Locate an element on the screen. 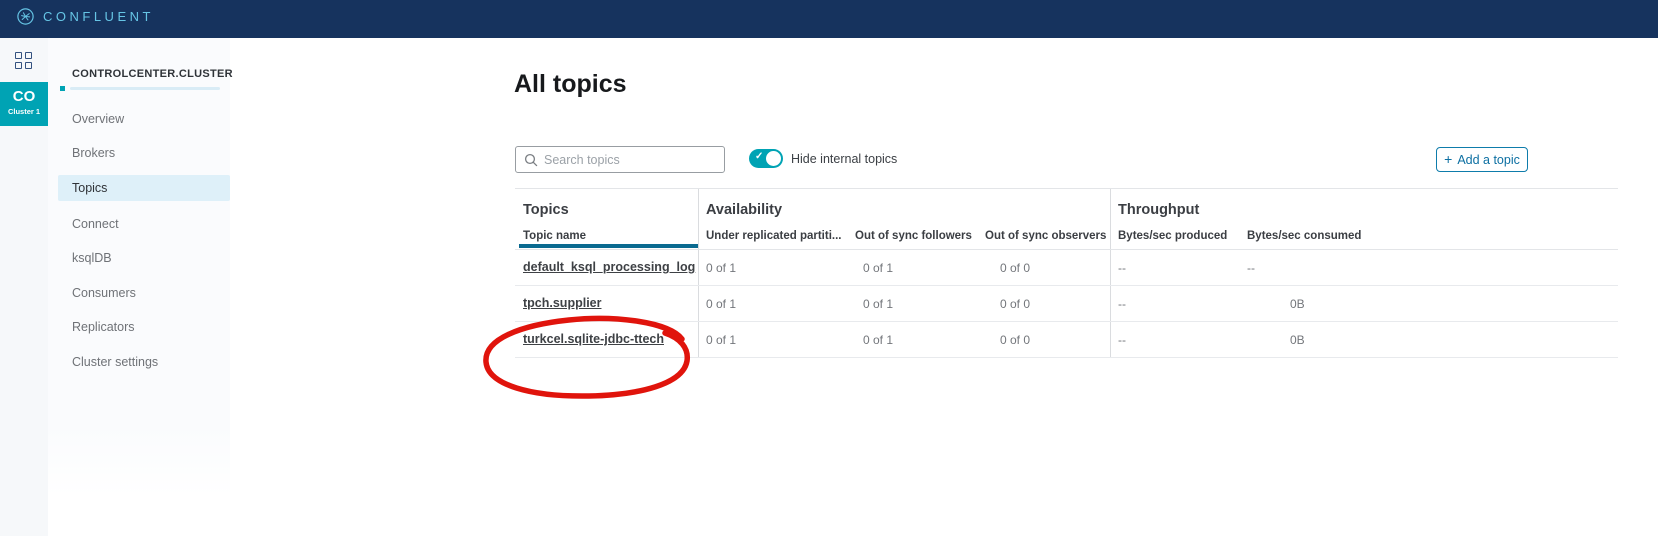 This screenshot has height=536, width=1658. confluent-logo: CONFLUENT is located at coordinates (85, 16).